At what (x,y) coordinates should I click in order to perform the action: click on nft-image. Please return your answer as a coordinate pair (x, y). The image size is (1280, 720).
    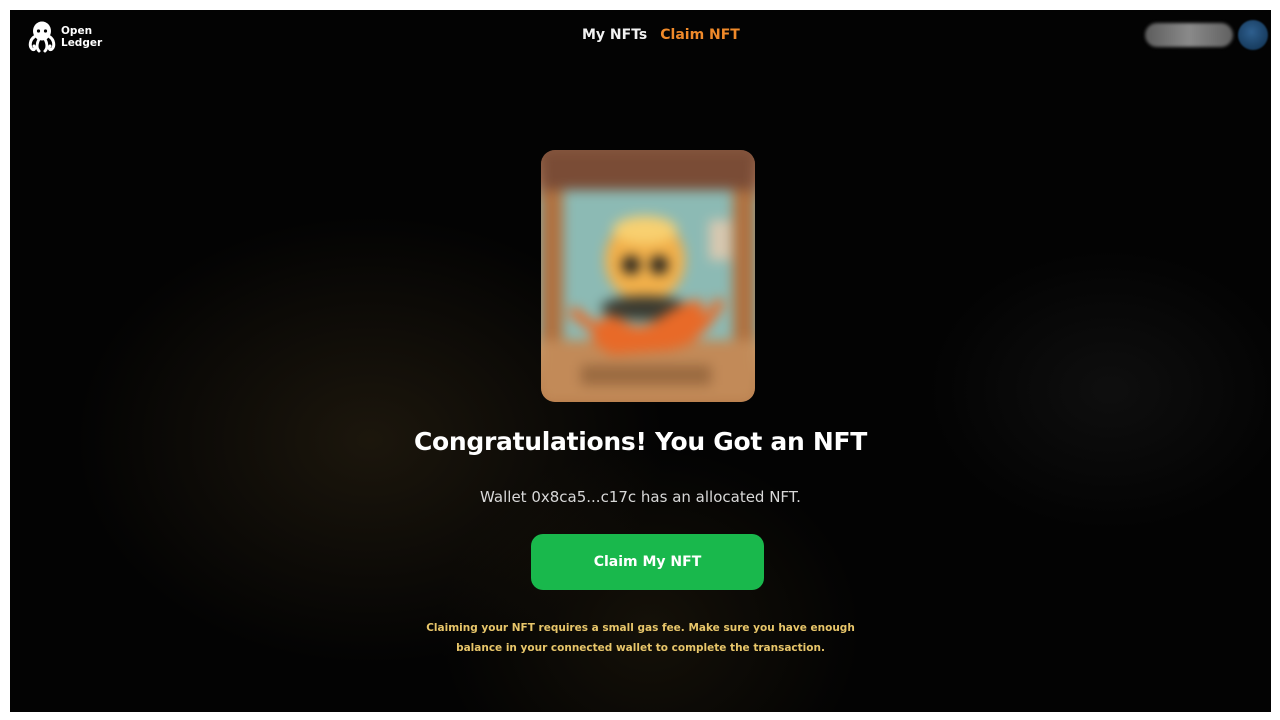
    Looking at the image, I should click on (648, 276).